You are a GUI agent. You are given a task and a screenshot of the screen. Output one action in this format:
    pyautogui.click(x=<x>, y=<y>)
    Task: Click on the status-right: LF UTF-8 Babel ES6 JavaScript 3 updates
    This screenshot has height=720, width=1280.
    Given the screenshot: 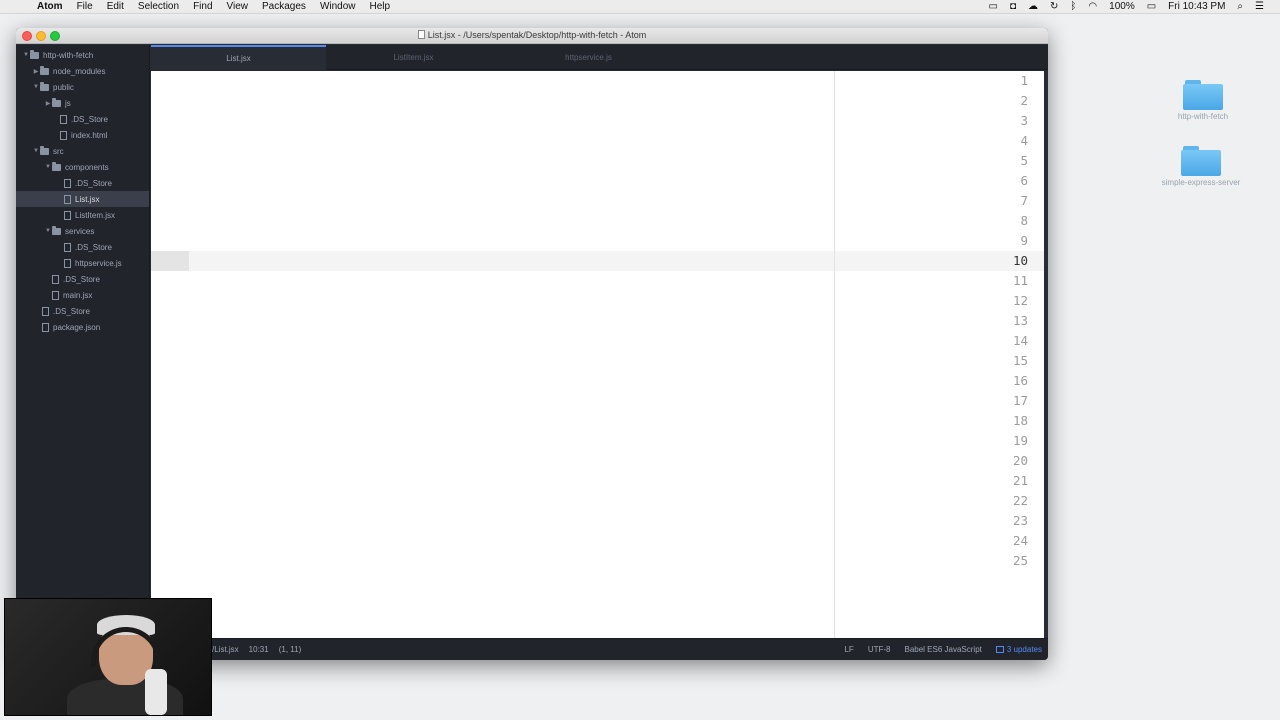 What is the action you would take?
    pyautogui.click(x=943, y=649)
    